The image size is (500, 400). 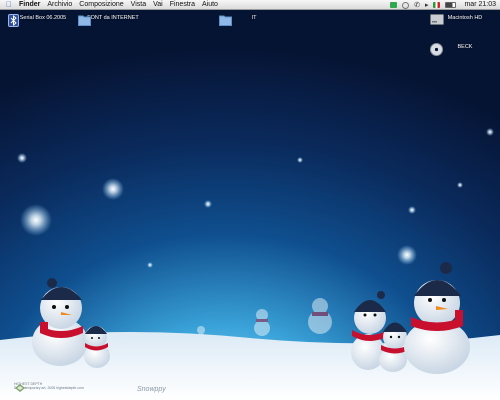 I want to click on desktop-icon-it: IT, so click(x=254, y=20).